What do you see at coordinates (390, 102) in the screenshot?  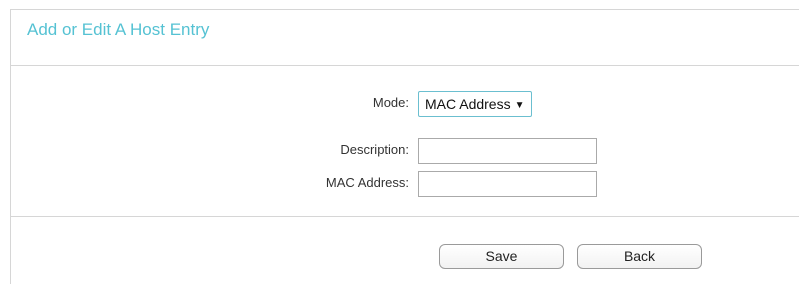 I see `mode-label: Mode:` at bounding box center [390, 102].